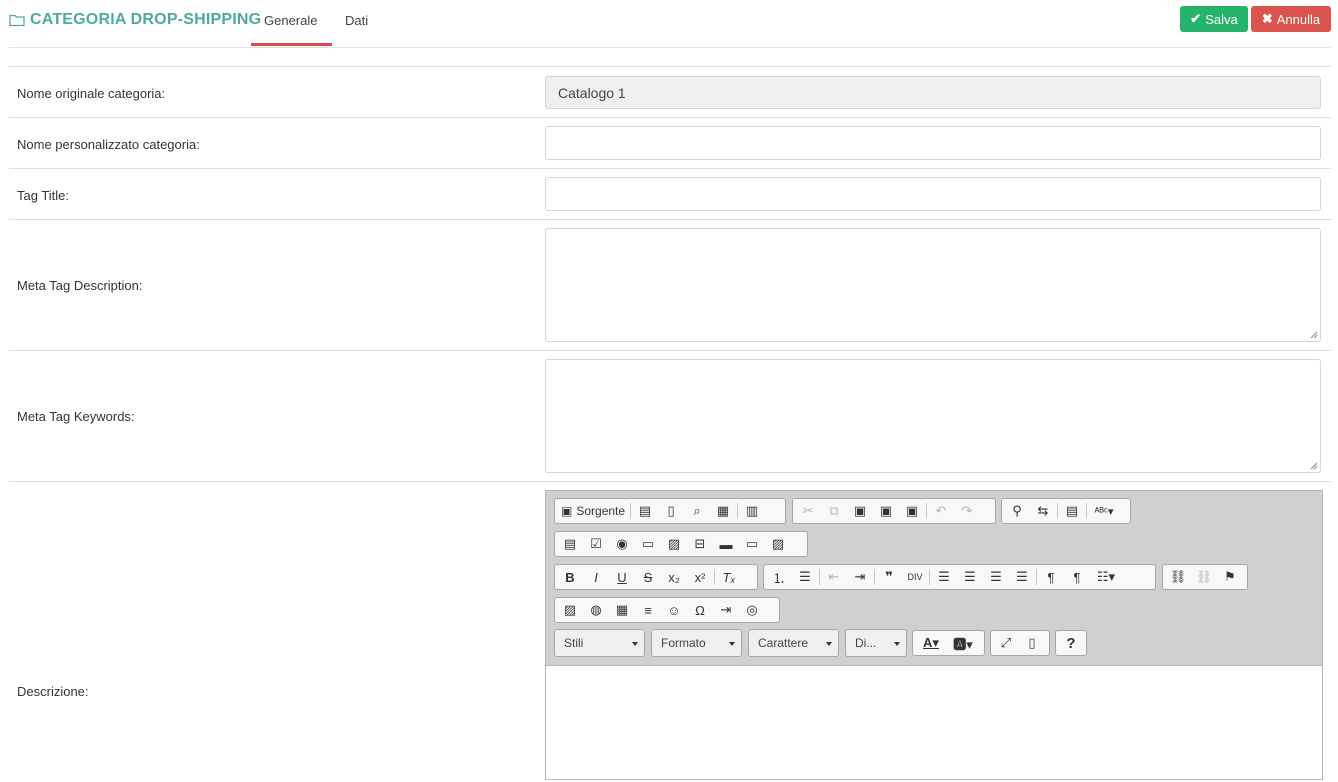  What do you see at coordinates (967, 511) in the screenshot?
I see `redo-icon: ↷` at bounding box center [967, 511].